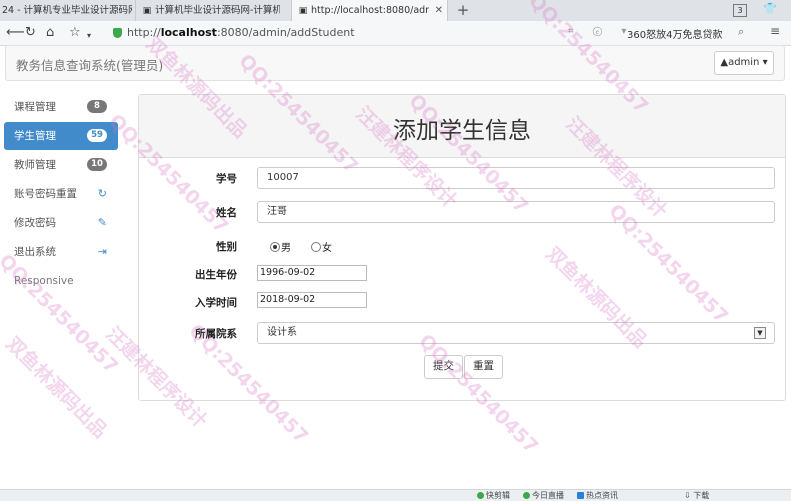  I want to click on sidebar-item-teachers: 教师管理 10, so click(61, 165).